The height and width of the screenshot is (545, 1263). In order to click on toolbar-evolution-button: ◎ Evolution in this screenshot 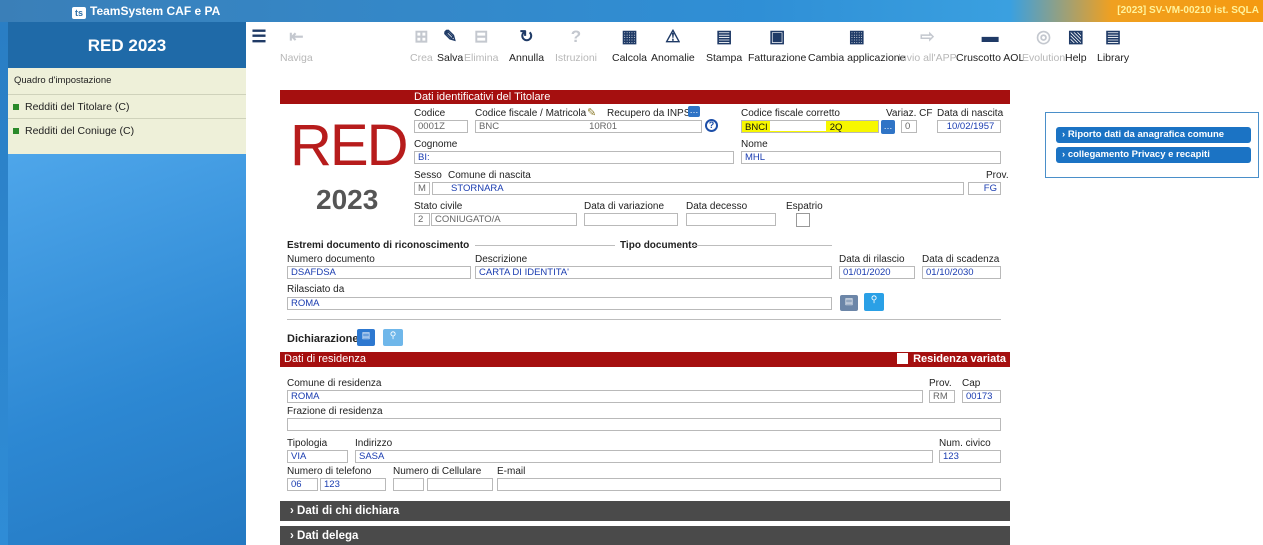, I will do `click(1043, 46)`.